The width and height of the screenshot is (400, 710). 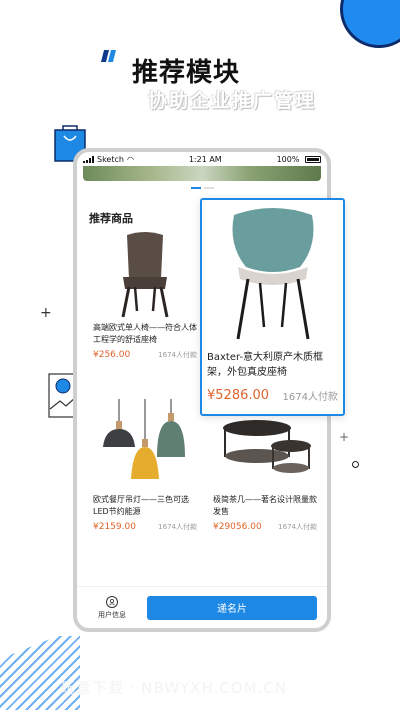 What do you see at coordinates (130, 159) in the screenshot?
I see `wifi-icon: ◠` at bounding box center [130, 159].